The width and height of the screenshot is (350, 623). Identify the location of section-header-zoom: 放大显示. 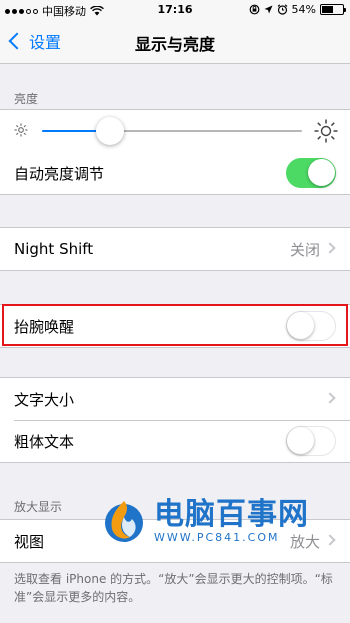
(38, 507).